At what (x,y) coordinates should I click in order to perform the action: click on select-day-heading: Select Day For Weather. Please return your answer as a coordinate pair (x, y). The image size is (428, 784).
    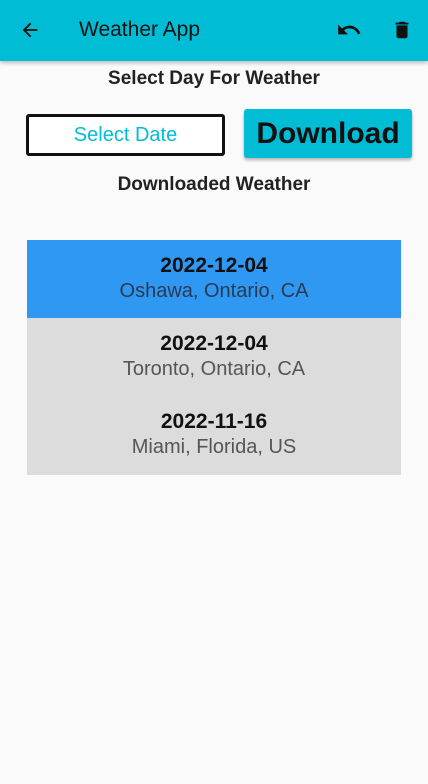
    Looking at the image, I should click on (214, 78).